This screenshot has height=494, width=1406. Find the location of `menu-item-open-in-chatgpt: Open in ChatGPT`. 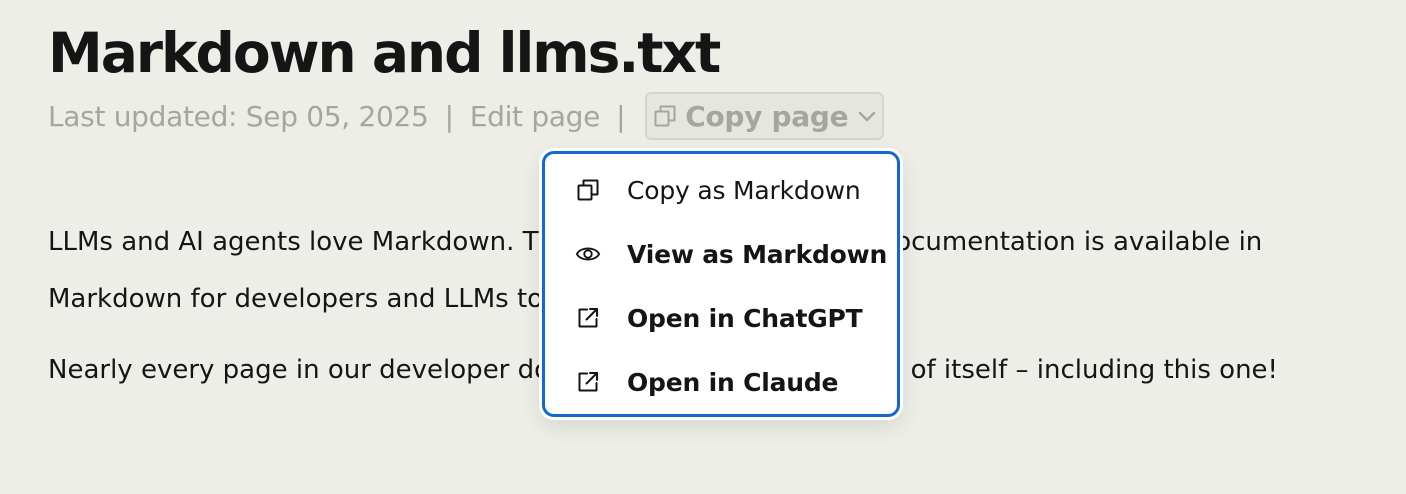

menu-item-open-in-chatgpt: Open in ChatGPT is located at coordinates (721, 318).